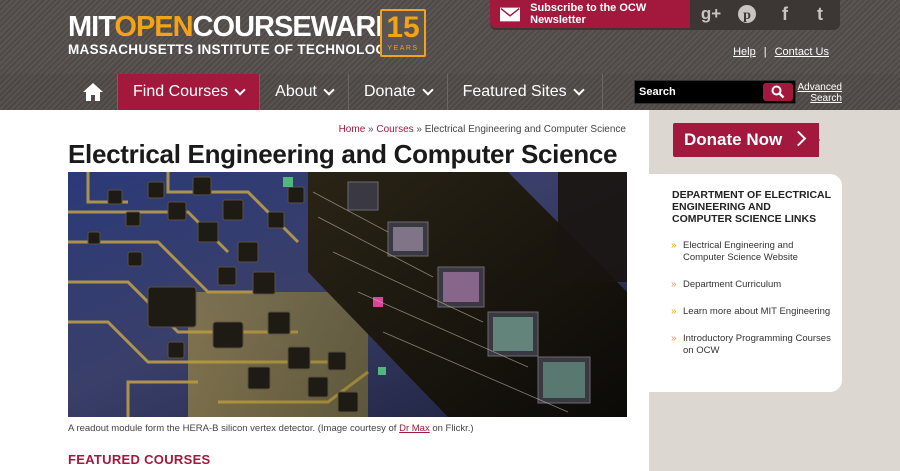 This screenshot has height=471, width=900. What do you see at coordinates (232, 49) in the screenshot?
I see `logo-subtitle: MASSACHUSETTS INSTITUTE OF TECHNOLOGY` at bounding box center [232, 49].